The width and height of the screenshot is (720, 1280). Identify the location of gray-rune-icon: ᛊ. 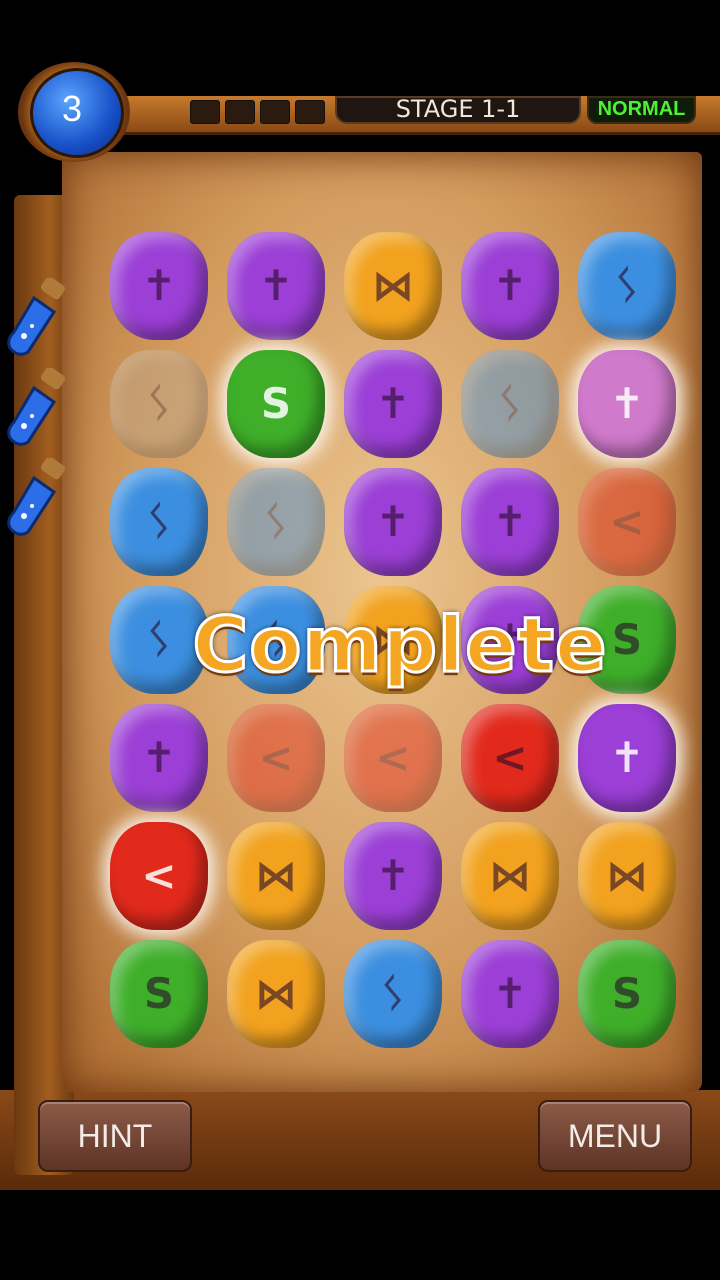
(159, 403).